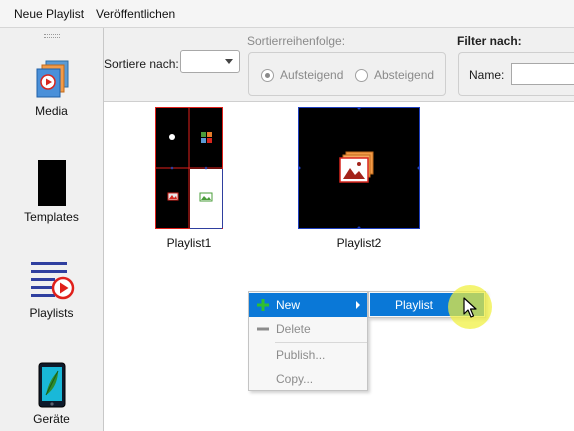  I want to click on menu-item-label: Delete, so click(293, 329).